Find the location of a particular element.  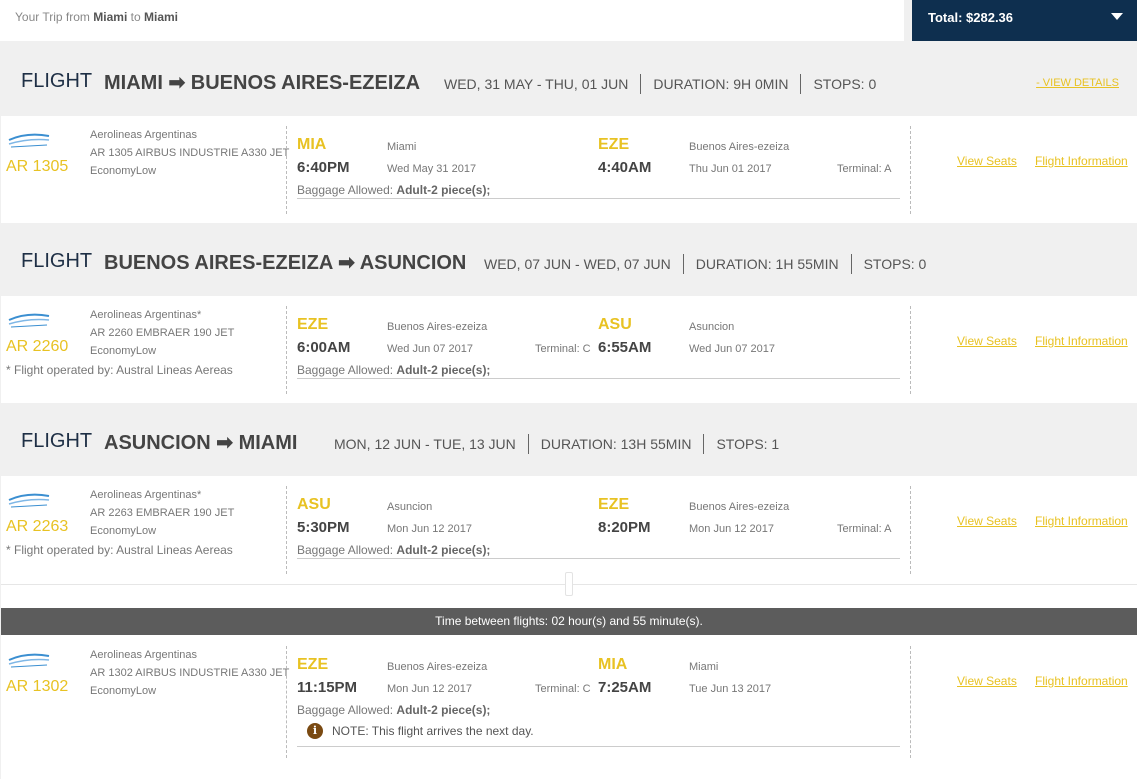

arrival-city: Asuncion is located at coordinates (712, 327).